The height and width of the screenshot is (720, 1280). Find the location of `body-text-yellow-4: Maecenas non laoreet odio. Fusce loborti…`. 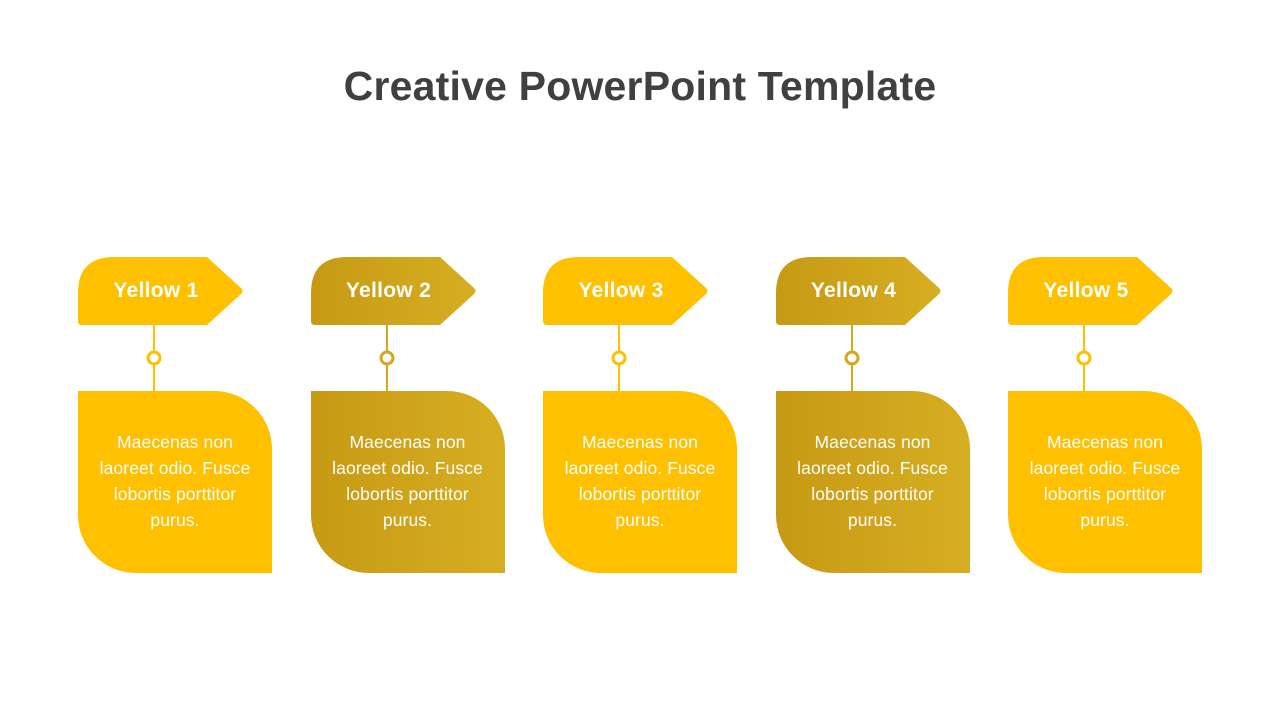

body-text-yellow-4: Maecenas non laoreet odio. Fusce loborti… is located at coordinates (872, 481).